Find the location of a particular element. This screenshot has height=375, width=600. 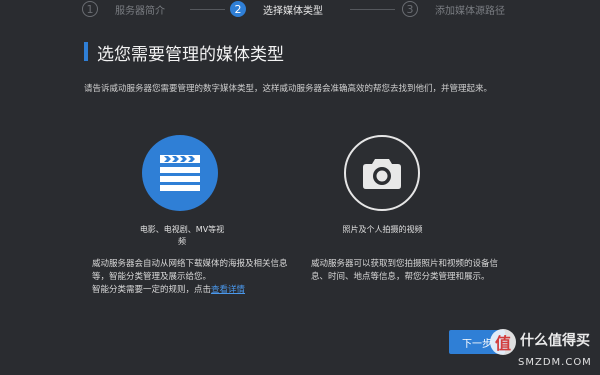

clapperboard-icon is located at coordinates (180, 173).